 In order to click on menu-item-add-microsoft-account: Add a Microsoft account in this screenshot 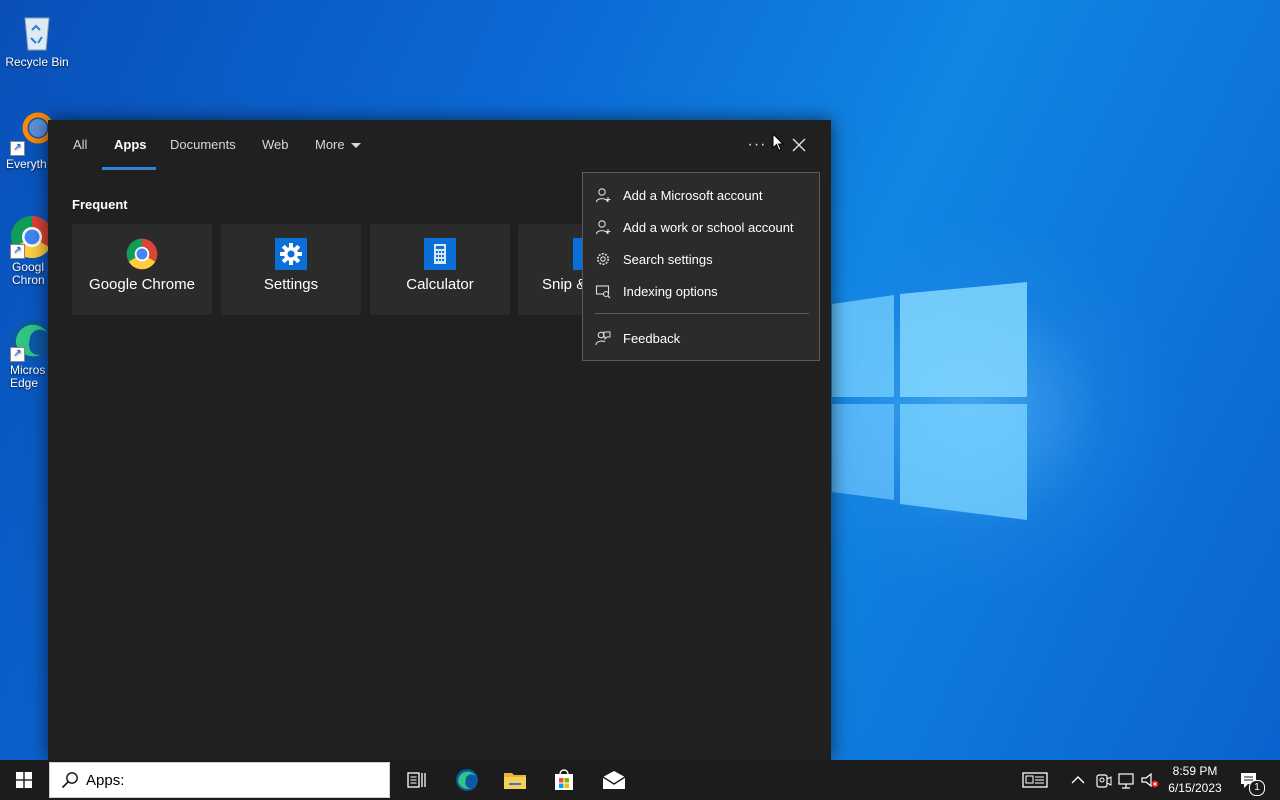, I will do `click(701, 195)`.